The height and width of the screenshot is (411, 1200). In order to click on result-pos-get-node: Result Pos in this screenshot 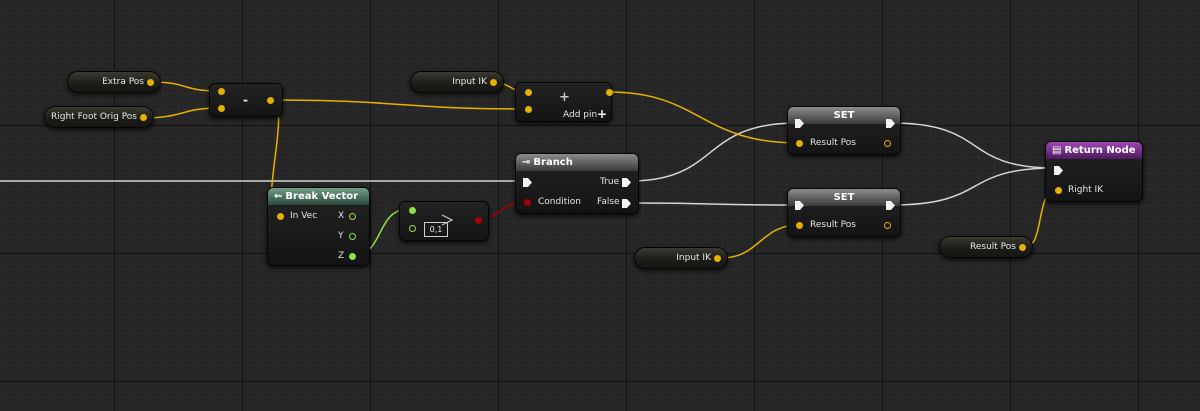, I will do `click(986, 247)`.